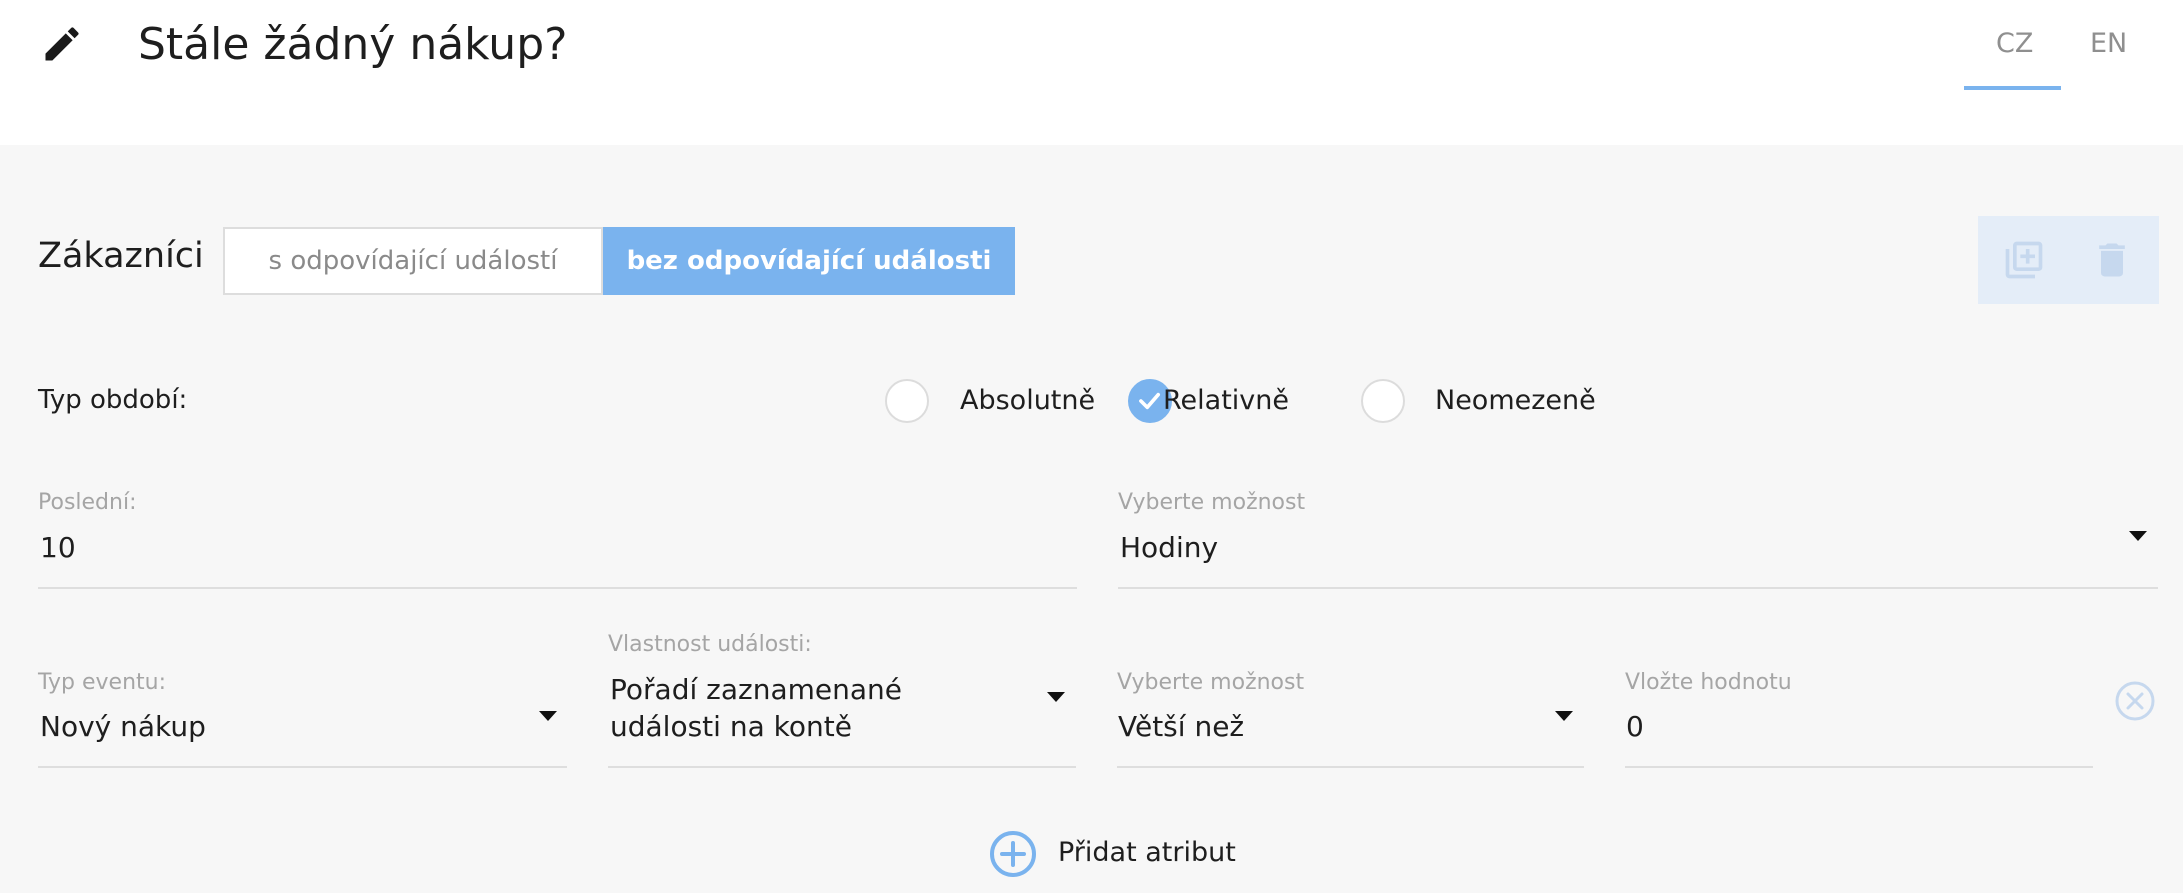 Image resolution: width=2183 pixels, height=893 pixels. I want to click on trash-icon, so click(2112, 260).